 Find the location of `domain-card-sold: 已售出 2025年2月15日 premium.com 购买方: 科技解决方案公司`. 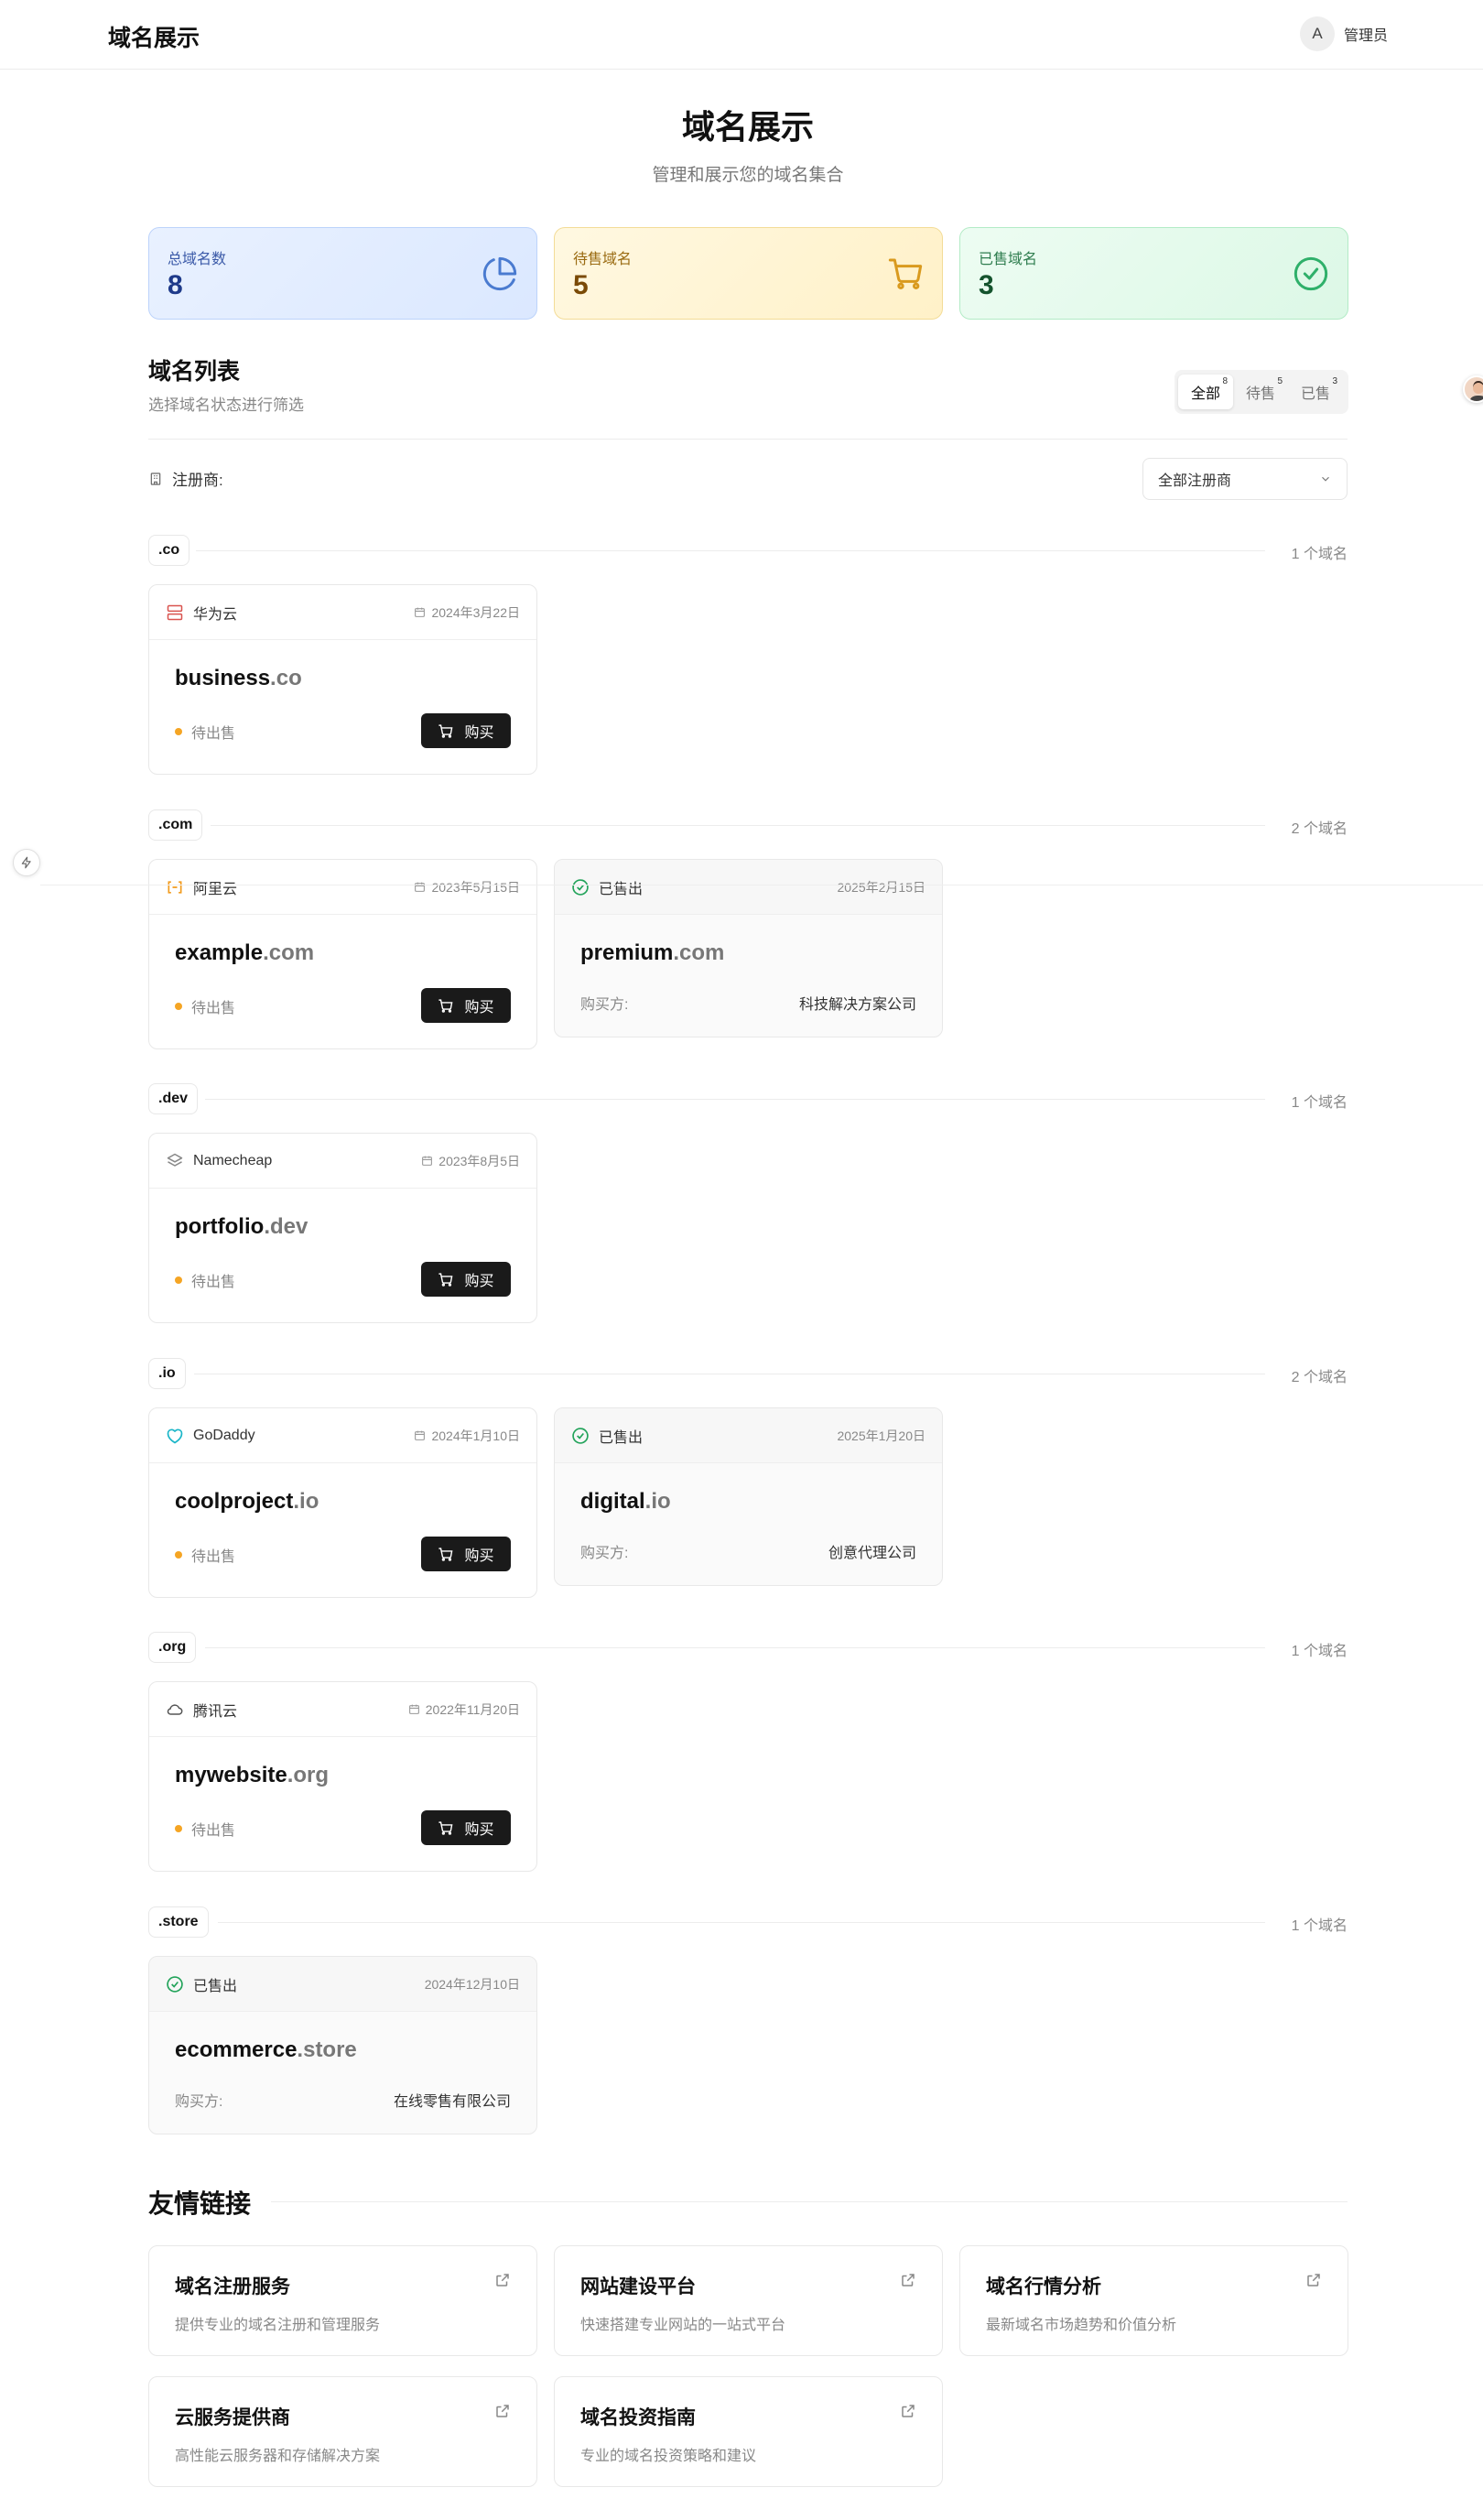

domain-card-sold: 已售出 2025年2月15日 premium.com 购买方: 科技解决方案公司 is located at coordinates (748, 948).